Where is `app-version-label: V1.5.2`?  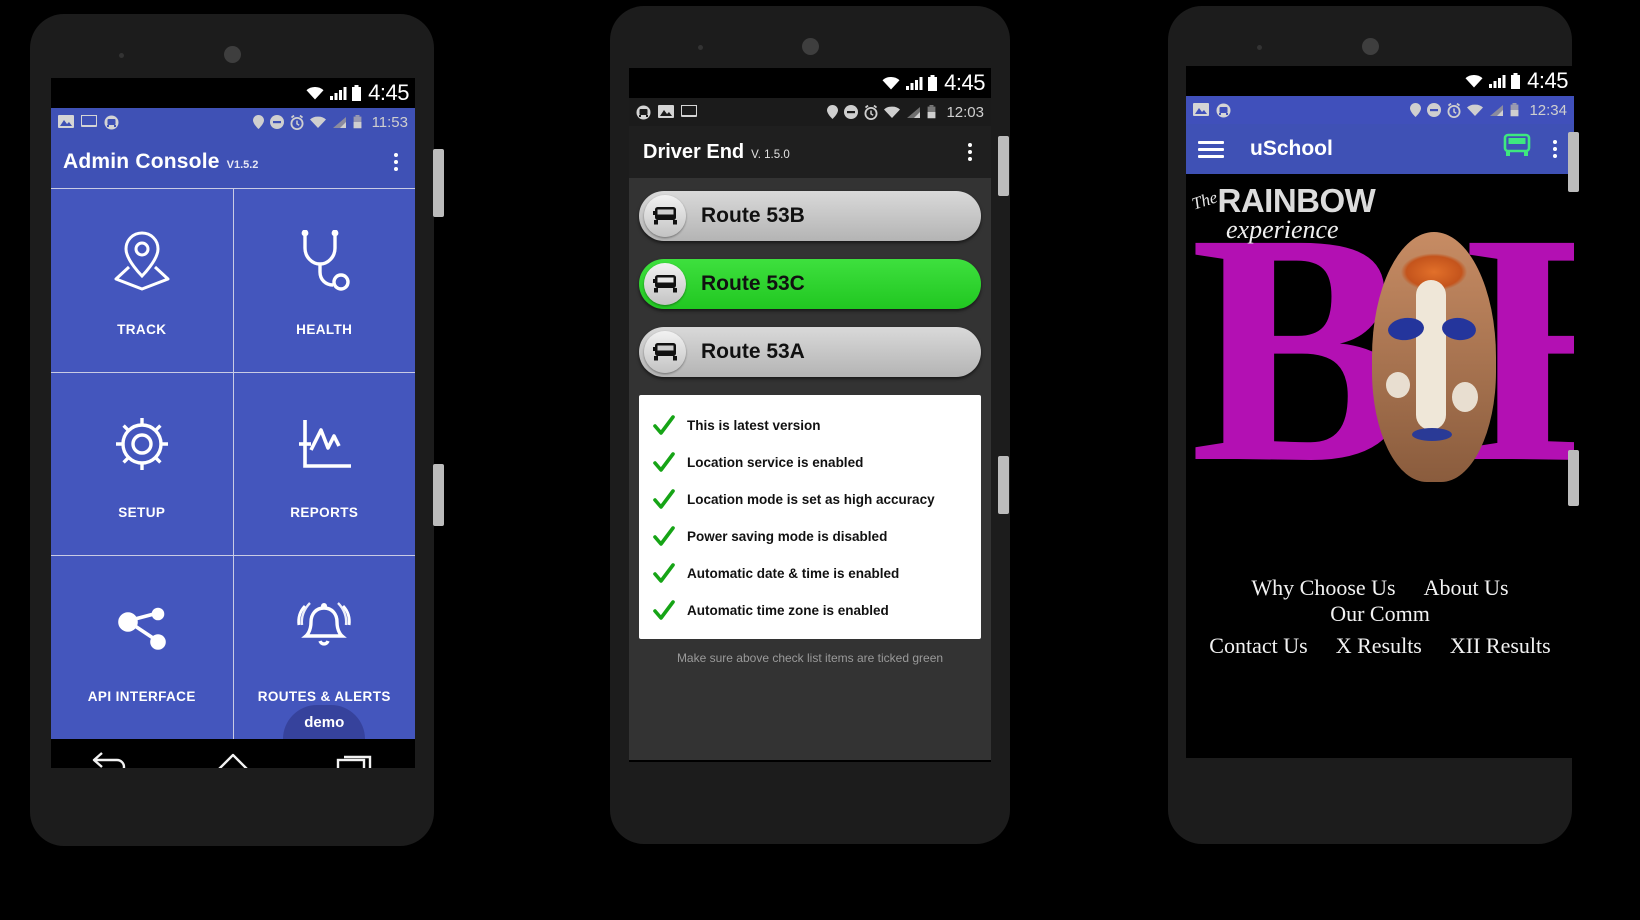
app-version-label: V1.5.2 is located at coordinates (242, 165).